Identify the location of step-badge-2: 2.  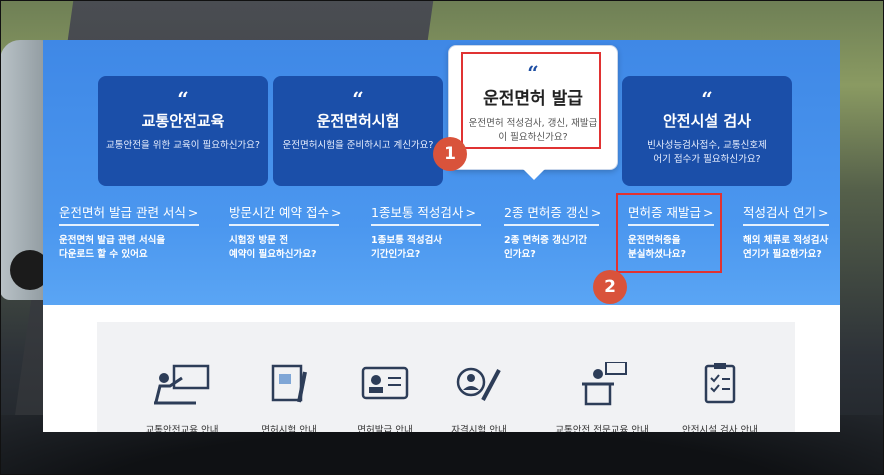
(610, 287).